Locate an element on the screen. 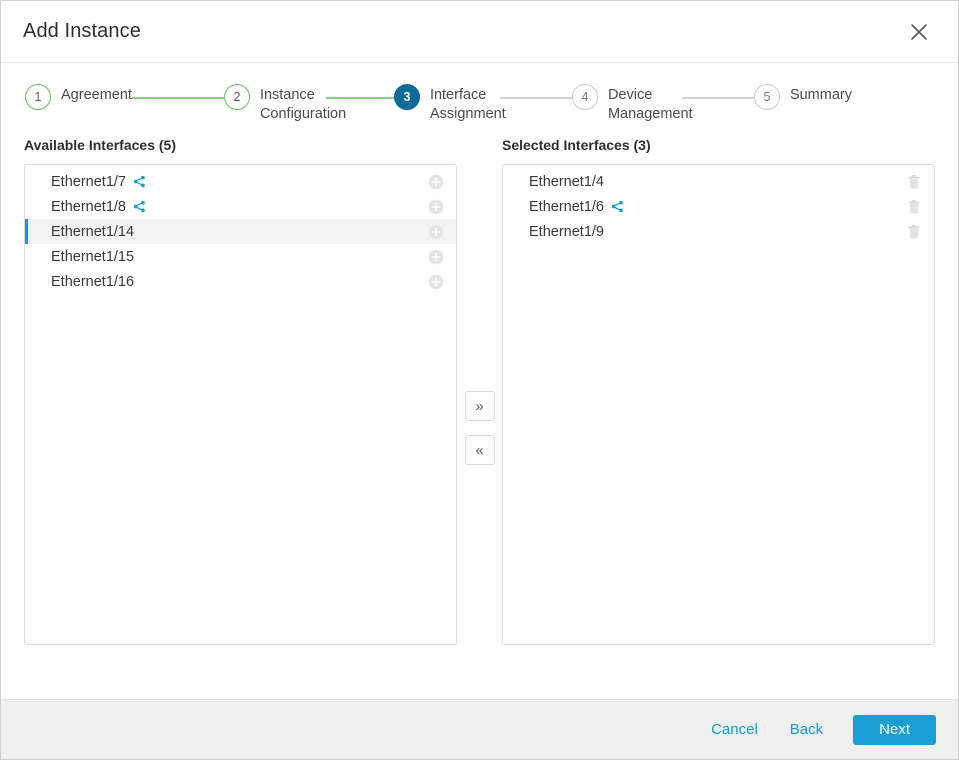 The image size is (959, 760). interface-name: Ethernet1/15 is located at coordinates (93, 256).